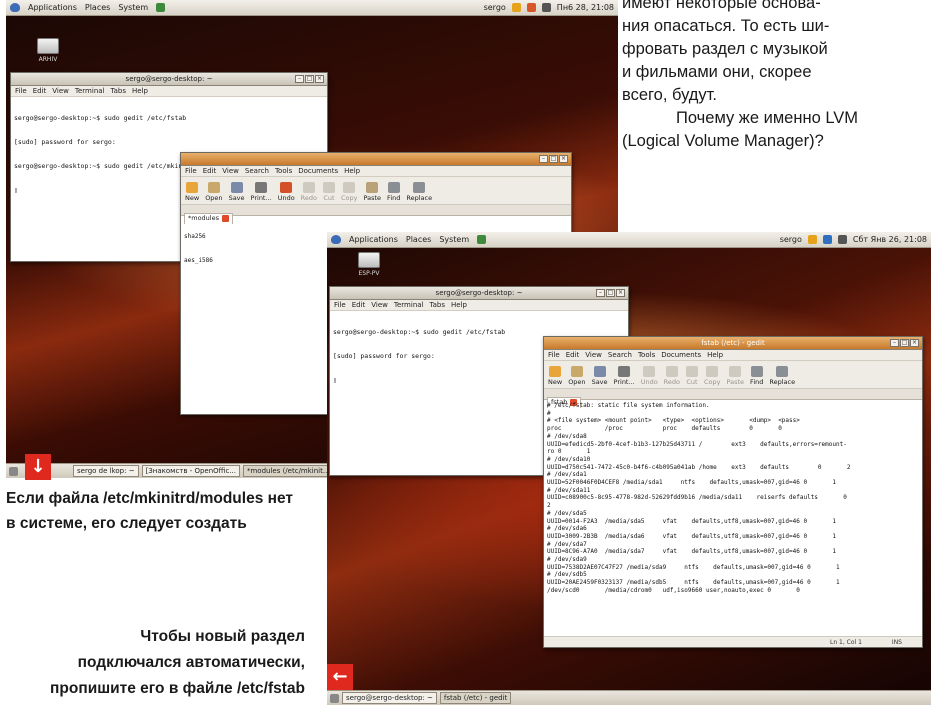 The height and width of the screenshot is (705, 931). What do you see at coordinates (475, 698) in the screenshot?
I see `taskbar-item: fstab (/etc) - gedit` at bounding box center [475, 698].